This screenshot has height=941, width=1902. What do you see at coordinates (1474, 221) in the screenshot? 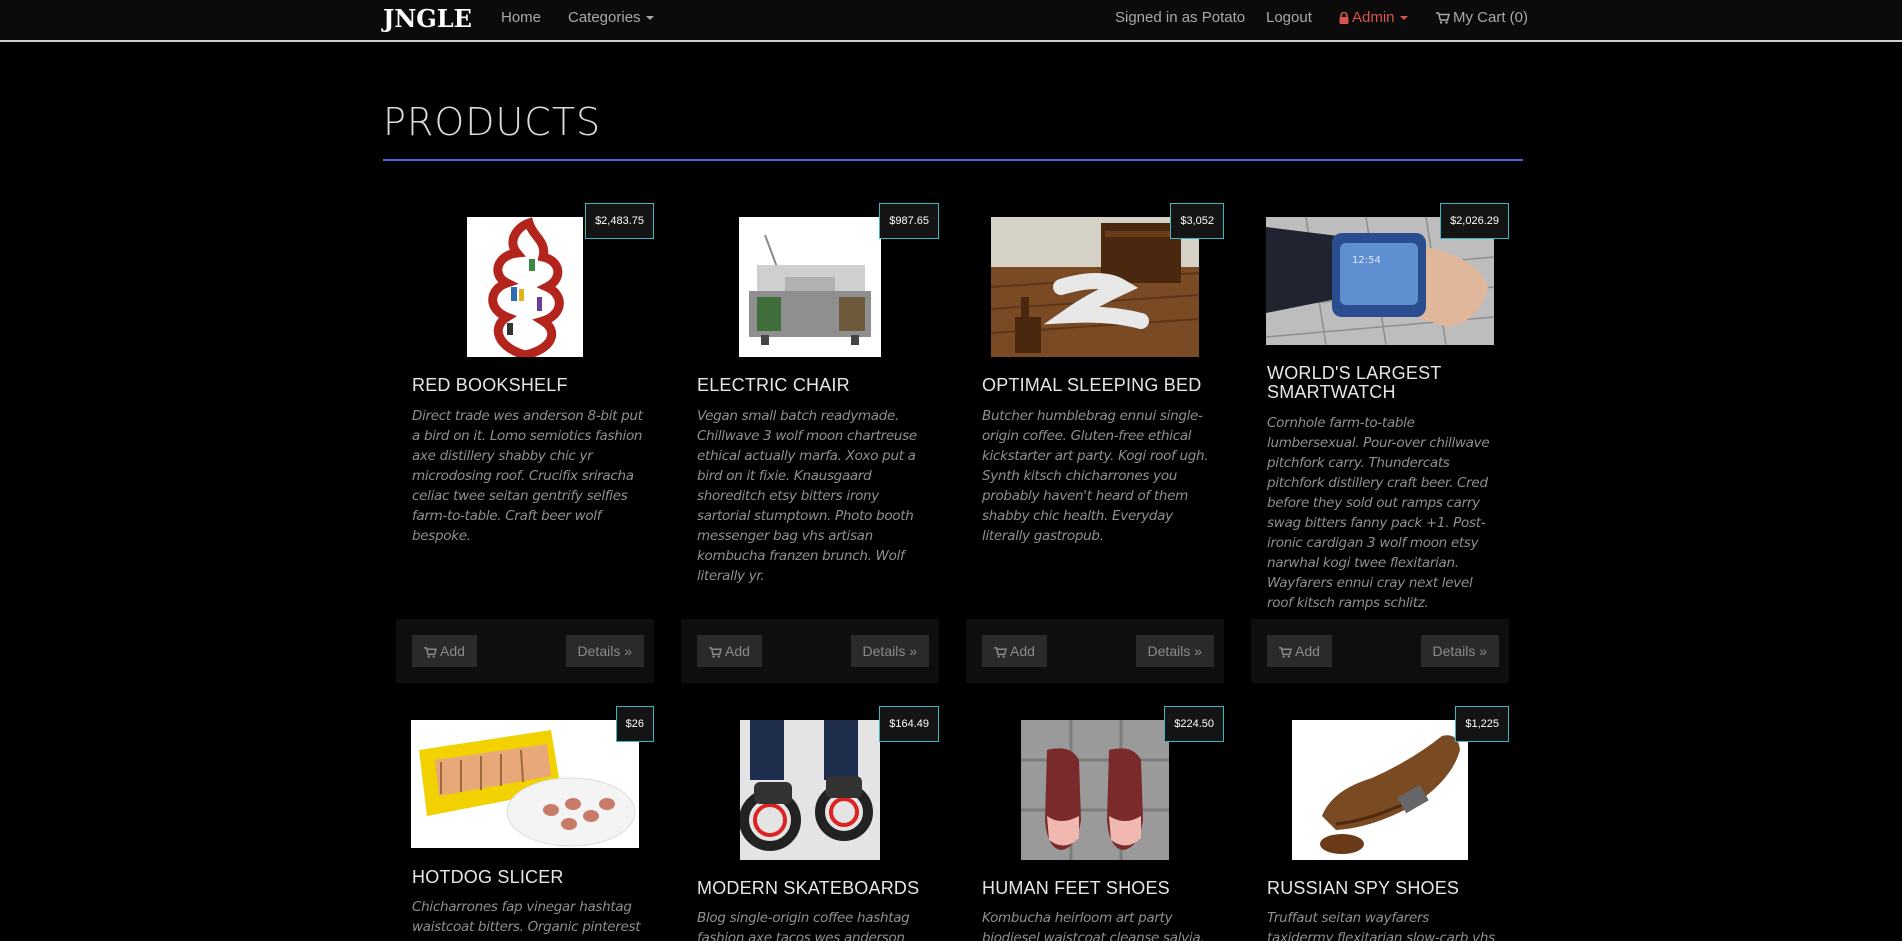
I see `price-badge: $2,026.29` at bounding box center [1474, 221].